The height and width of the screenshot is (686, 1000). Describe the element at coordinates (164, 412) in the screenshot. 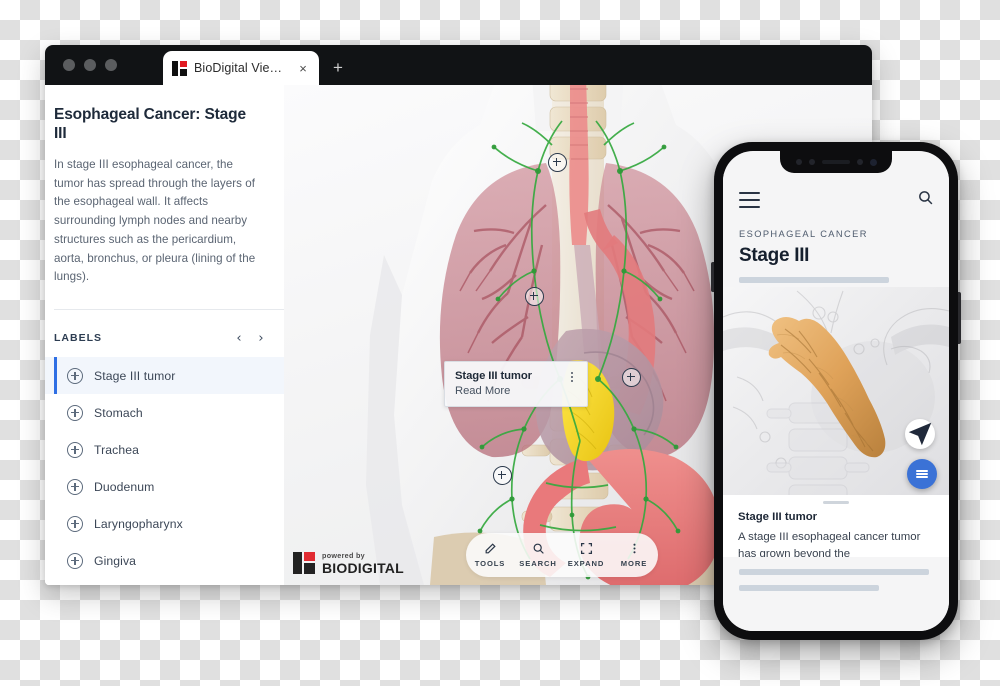

I see `sidebar-item-stomach: Stomach` at that location.